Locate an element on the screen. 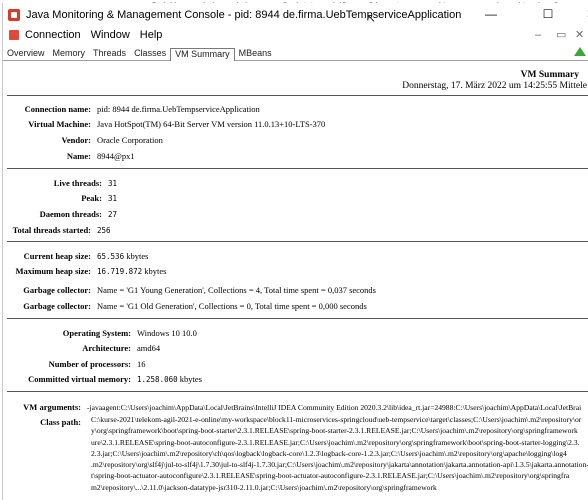 The image size is (588, 500). status-indicator-icon is located at coordinates (580, 51).